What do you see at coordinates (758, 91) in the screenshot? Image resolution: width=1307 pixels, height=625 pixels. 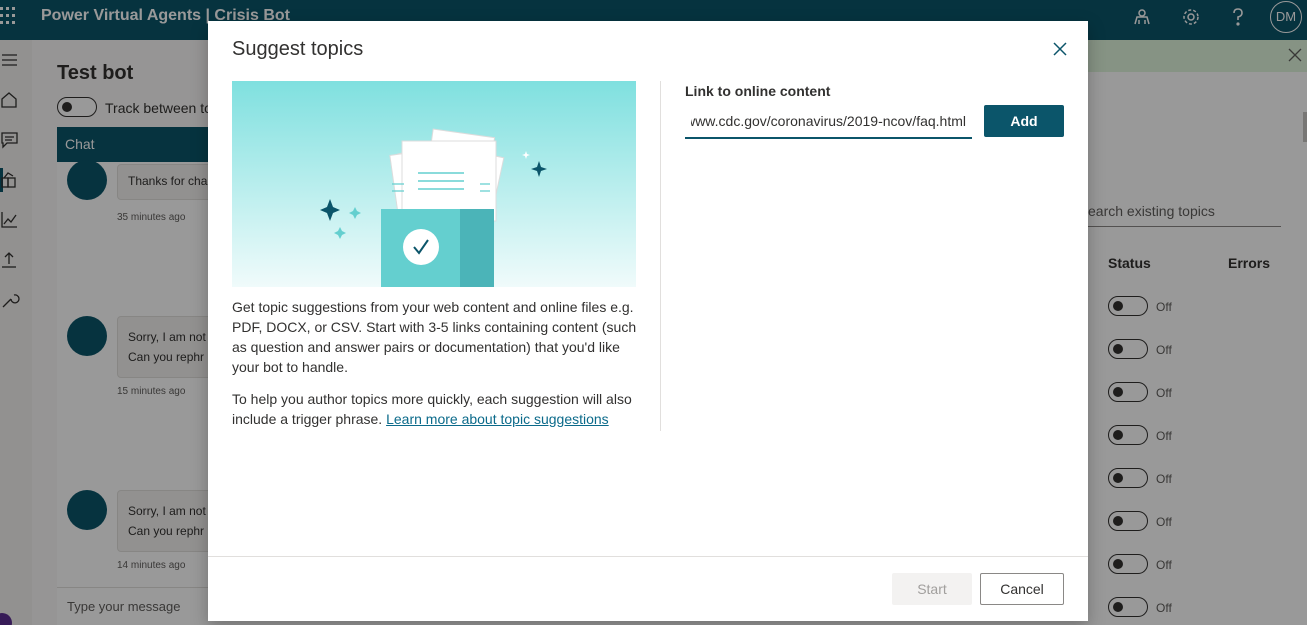 I see `link-field-label: Link to online content` at bounding box center [758, 91].